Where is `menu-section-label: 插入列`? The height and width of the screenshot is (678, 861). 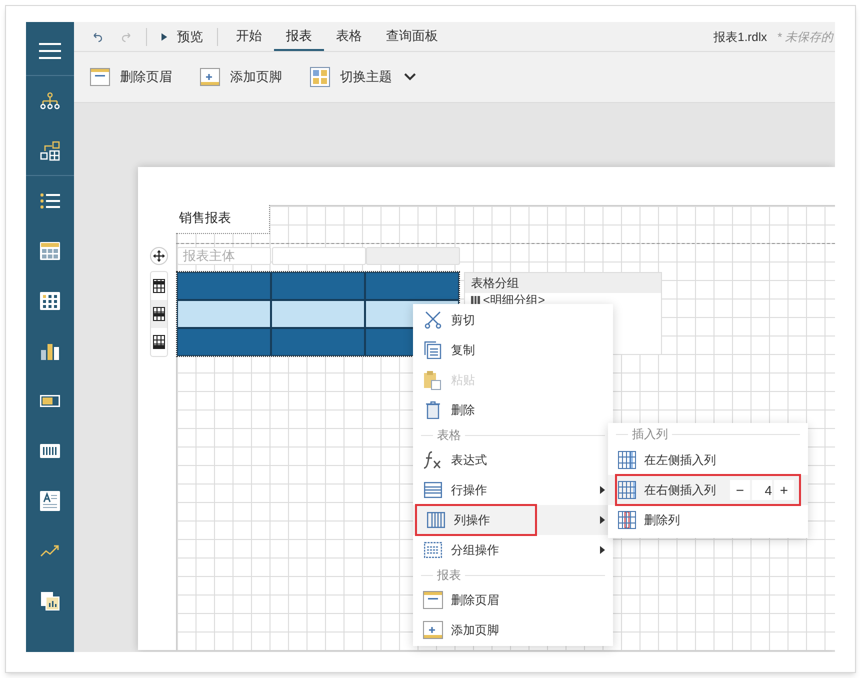
menu-section-label: 插入列 is located at coordinates (650, 434).